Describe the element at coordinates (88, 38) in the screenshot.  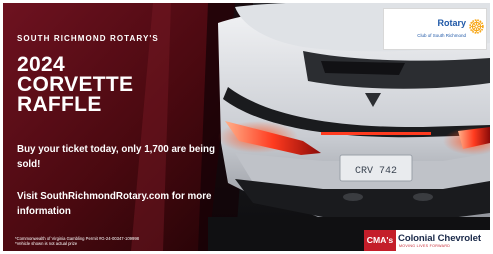
I see `organizer-label: SOUTH RICHMOND ROTARY'S` at that location.